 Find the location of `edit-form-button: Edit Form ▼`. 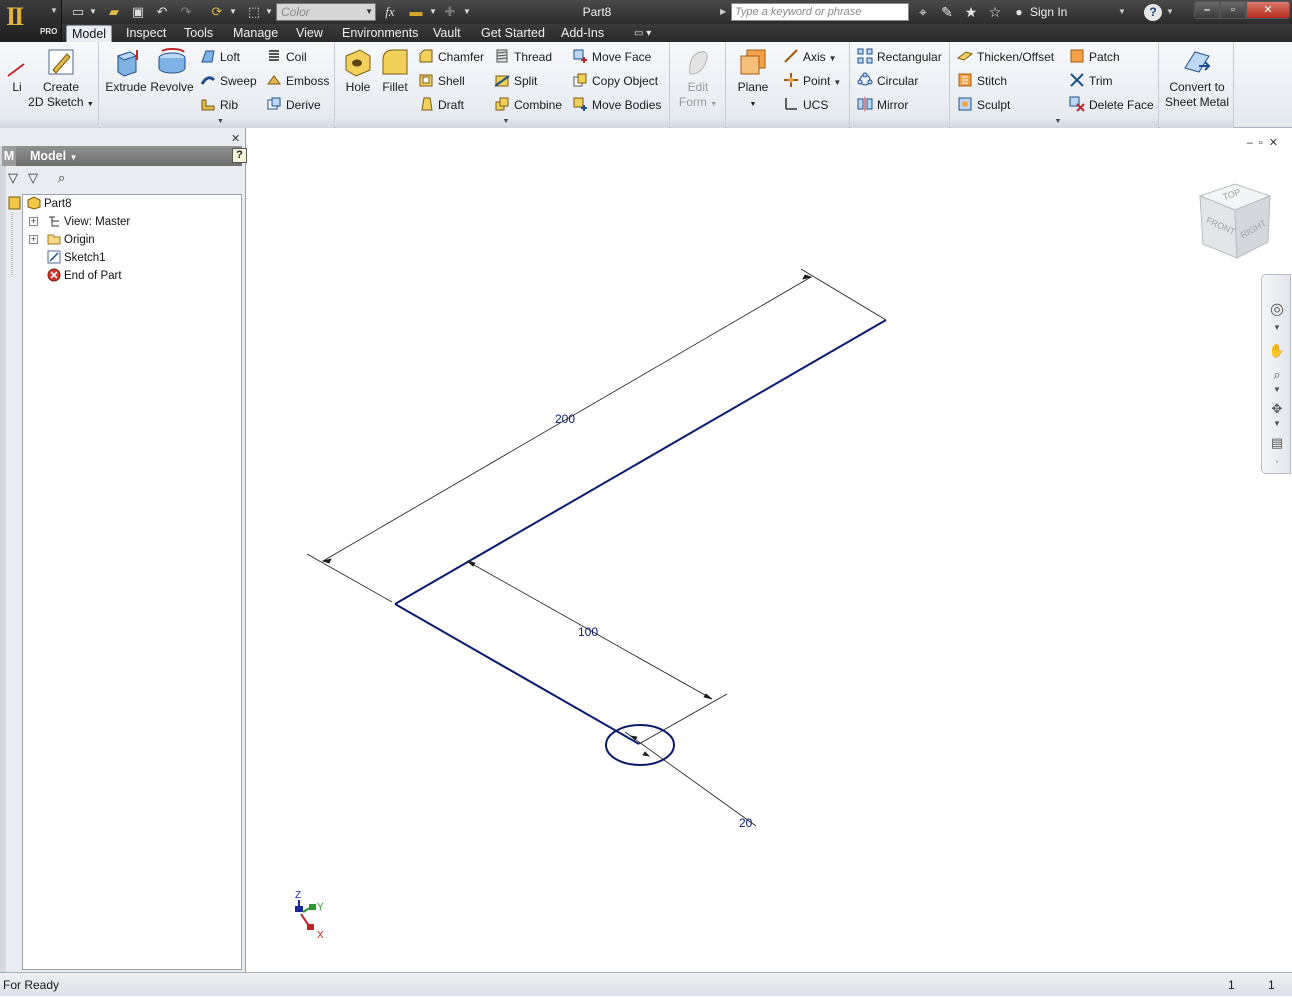

edit-form-button: Edit Form ▼ is located at coordinates (698, 79).